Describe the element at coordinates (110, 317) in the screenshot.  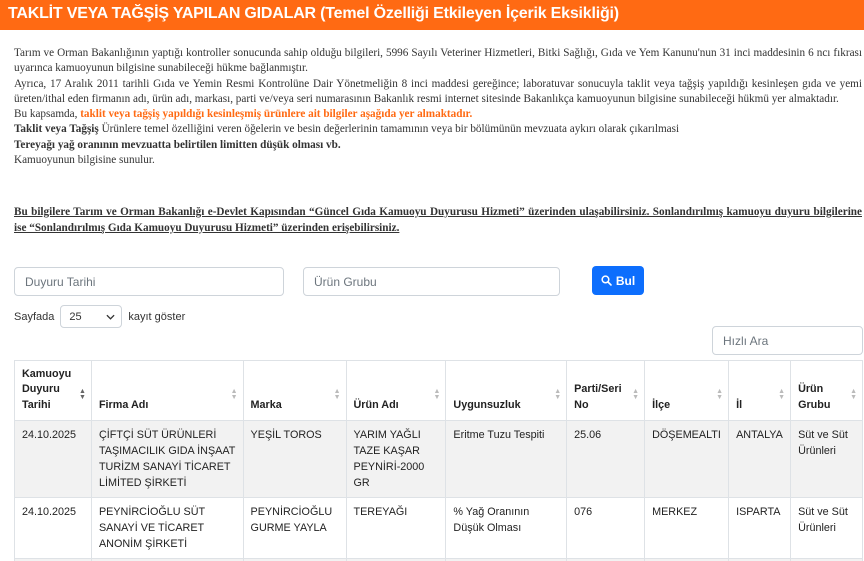
I see `chevron-down-icon` at that location.